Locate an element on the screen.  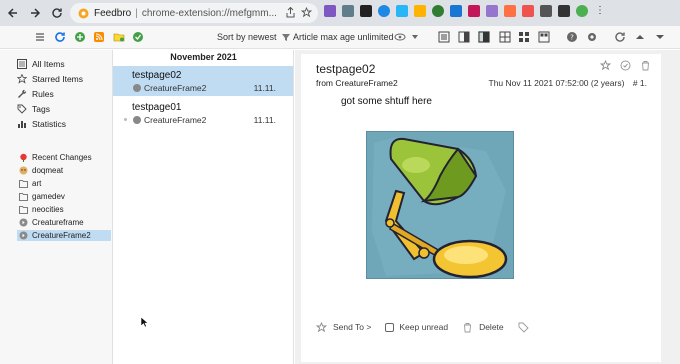
layout-magazine-icon is located at coordinates (544, 37).